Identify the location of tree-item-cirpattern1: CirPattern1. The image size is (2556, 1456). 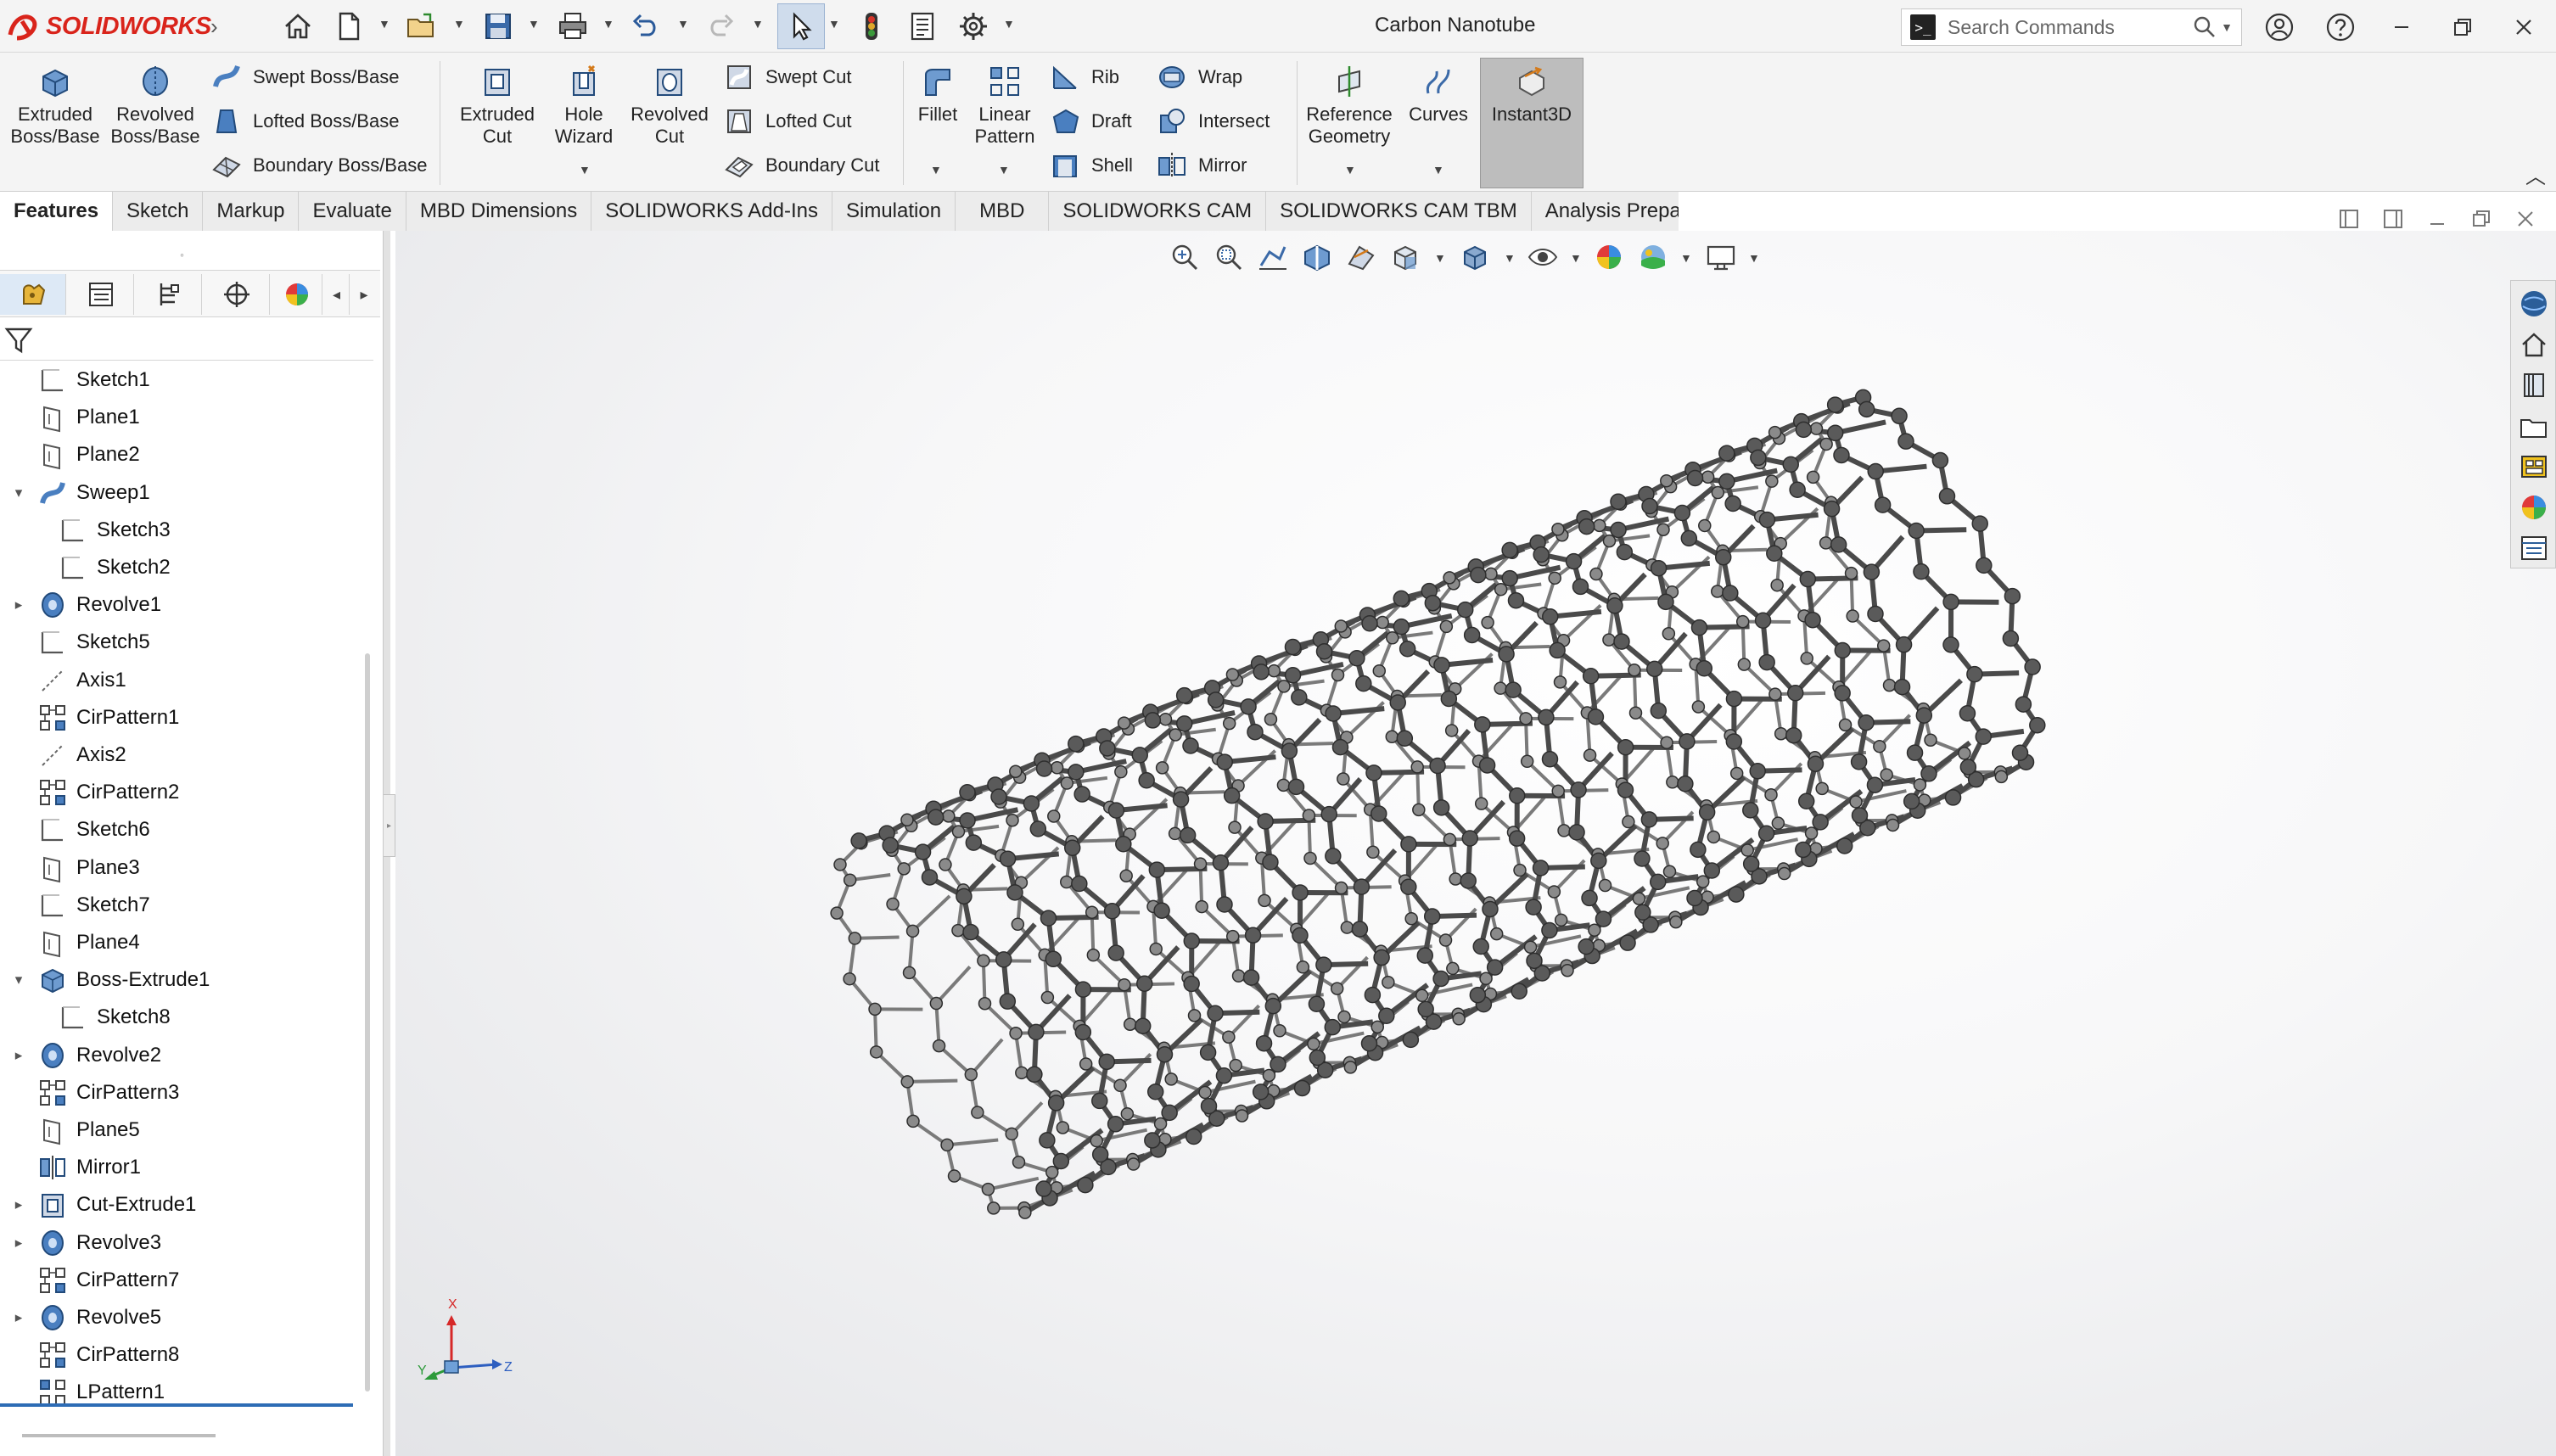
(108, 718).